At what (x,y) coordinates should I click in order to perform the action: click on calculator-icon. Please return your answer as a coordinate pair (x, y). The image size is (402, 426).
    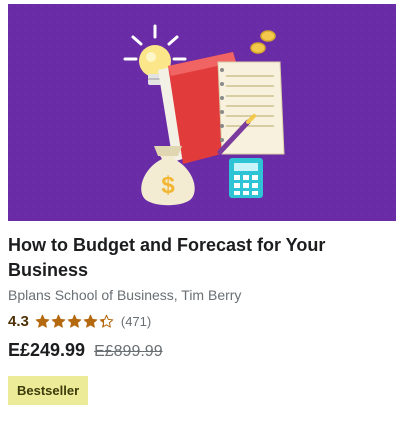
    Looking at the image, I should click on (246, 178).